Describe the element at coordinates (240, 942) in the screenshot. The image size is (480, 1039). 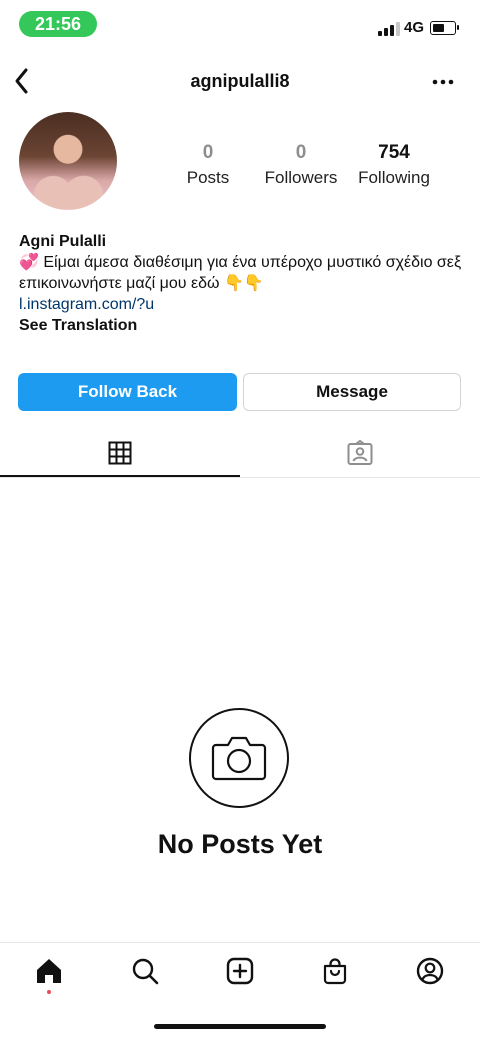
I see `bottom-nav-divider` at that location.